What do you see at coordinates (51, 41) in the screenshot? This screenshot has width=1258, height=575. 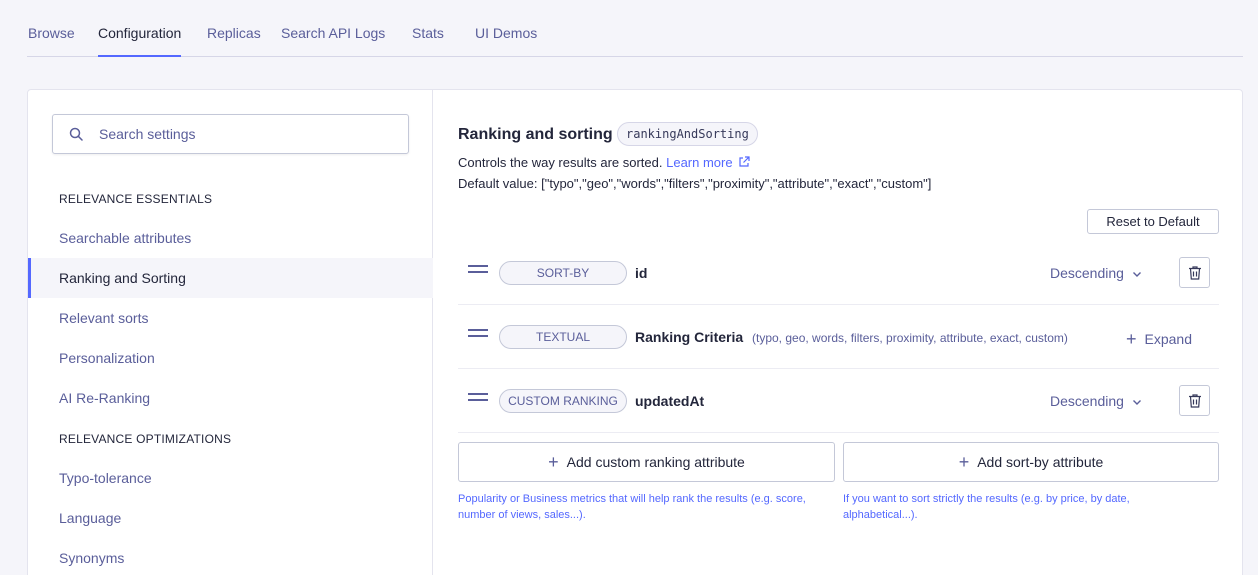 I see `tab-browse: Browse` at bounding box center [51, 41].